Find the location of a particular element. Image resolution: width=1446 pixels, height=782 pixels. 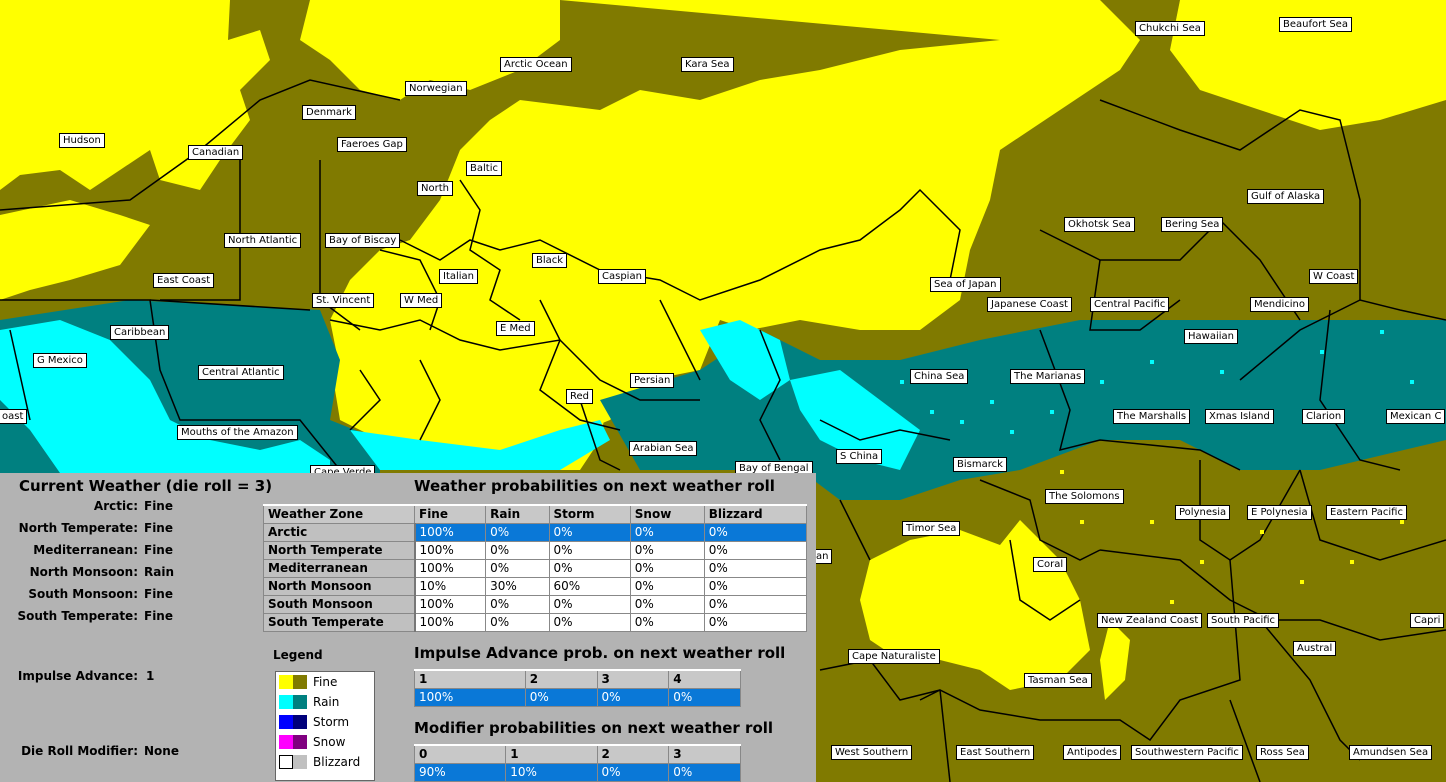

table-row: 100% 0% 0% 0% is located at coordinates (577, 697).